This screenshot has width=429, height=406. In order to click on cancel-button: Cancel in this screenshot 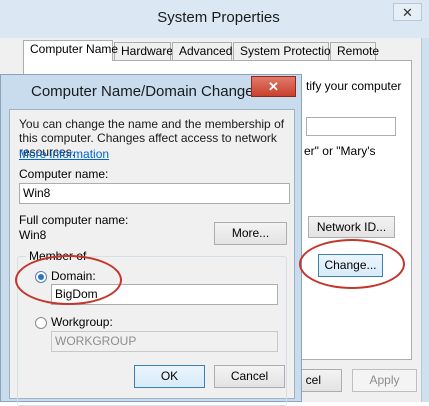, I will do `click(249, 376)`.